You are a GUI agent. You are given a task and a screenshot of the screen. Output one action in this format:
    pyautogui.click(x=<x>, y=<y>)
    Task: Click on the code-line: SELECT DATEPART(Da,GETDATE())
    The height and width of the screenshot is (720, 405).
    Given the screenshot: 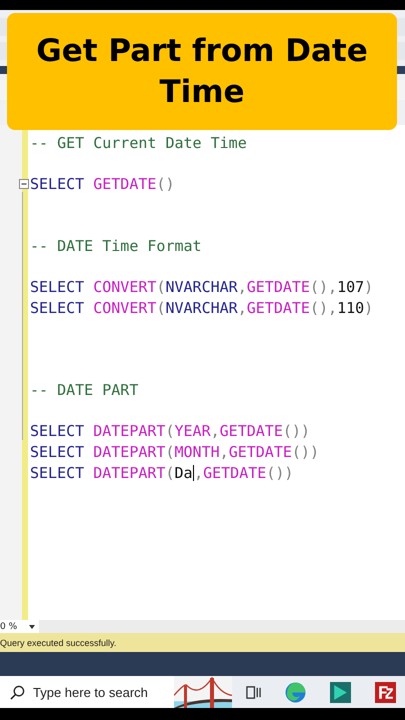 What is the action you would take?
    pyautogui.click(x=162, y=473)
    